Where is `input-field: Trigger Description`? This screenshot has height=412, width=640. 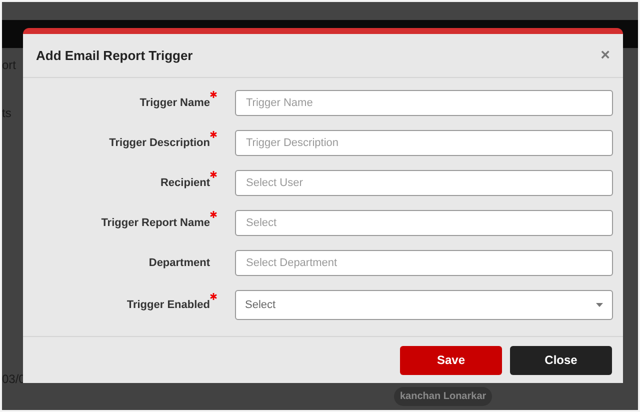
input-field: Trigger Description is located at coordinates (424, 143).